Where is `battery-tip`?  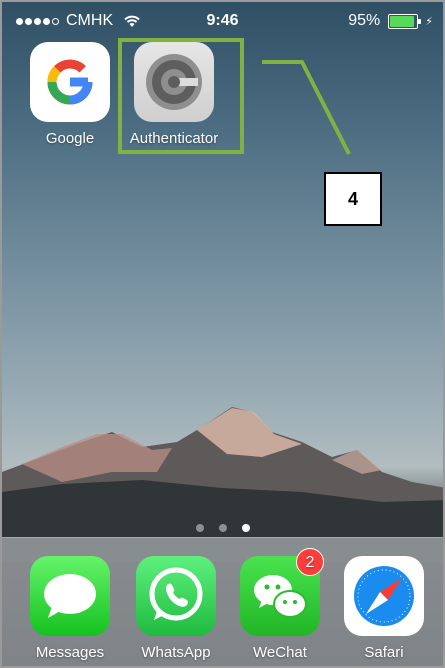 battery-tip is located at coordinates (420, 21).